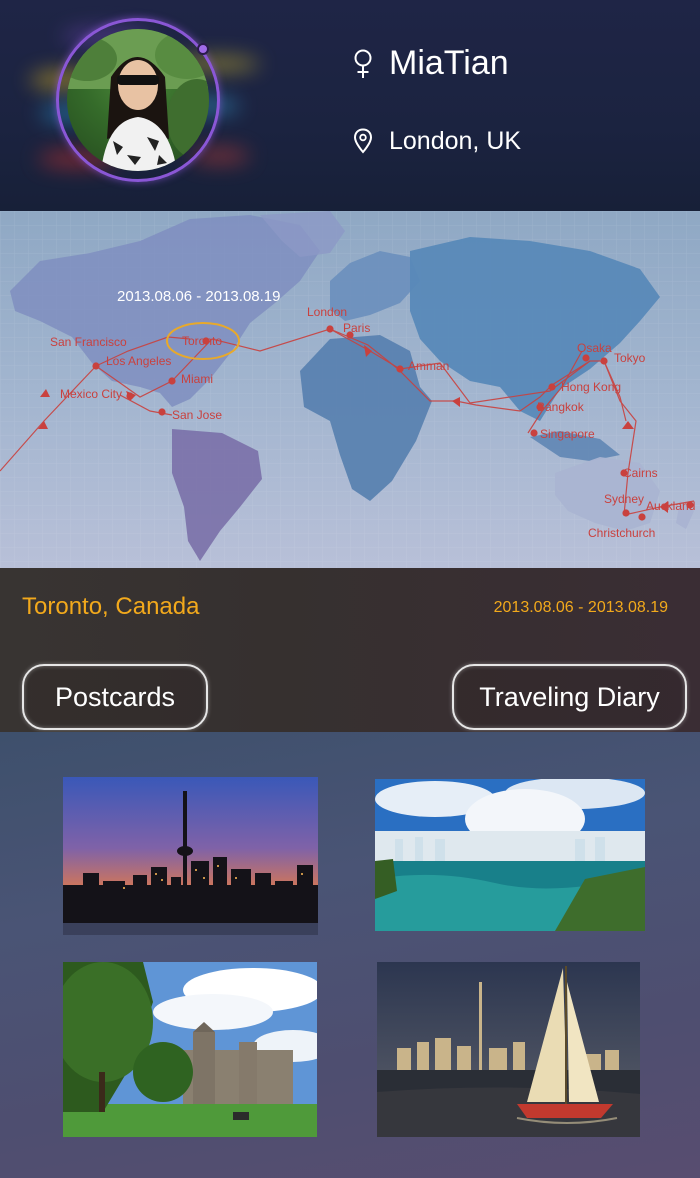  I want to click on trip-date-range: 2013.08.06 - 2013.08.19, so click(580, 607).